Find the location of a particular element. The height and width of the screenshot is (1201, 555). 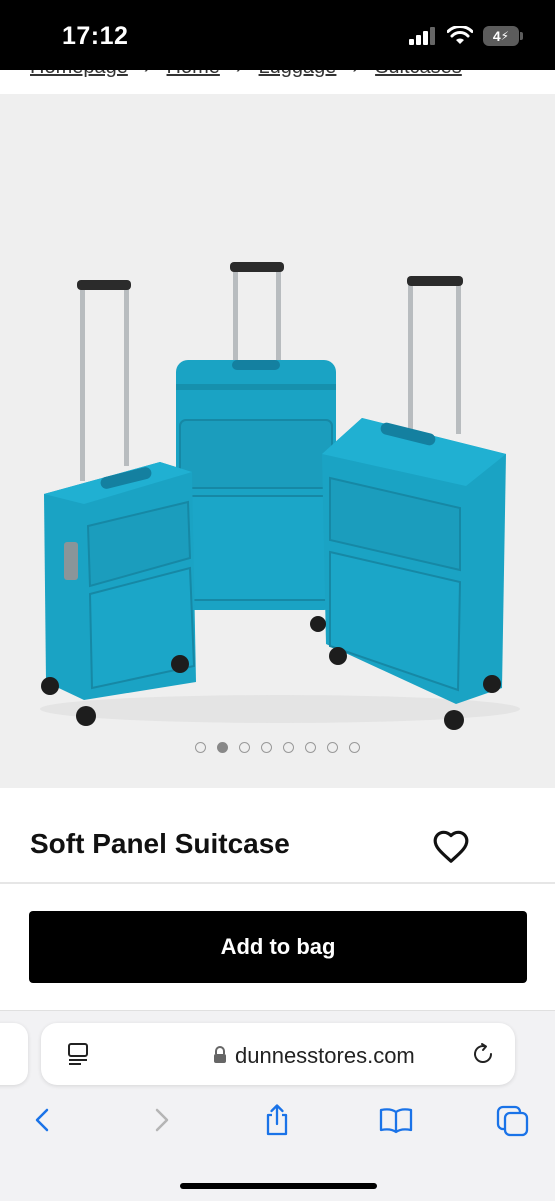

add-to-bag-button: Add to bag is located at coordinates (278, 947).